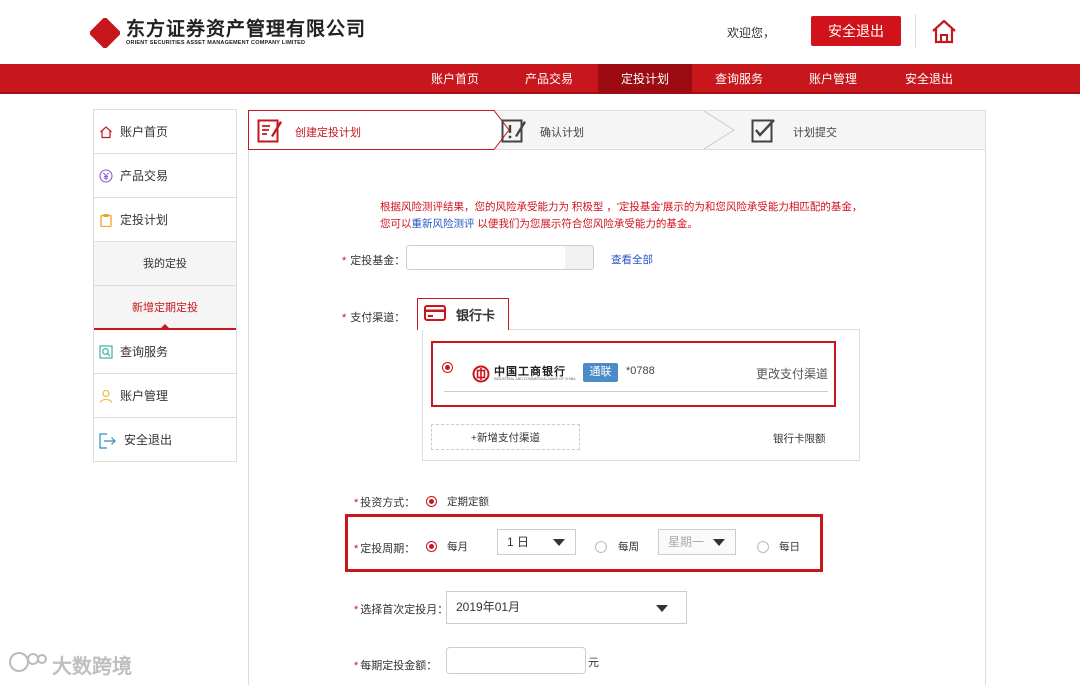 Image resolution: width=1080 pixels, height=685 pixels. Describe the element at coordinates (92, 667) in the screenshot. I see `watermark-text: 大数跨境` at that location.